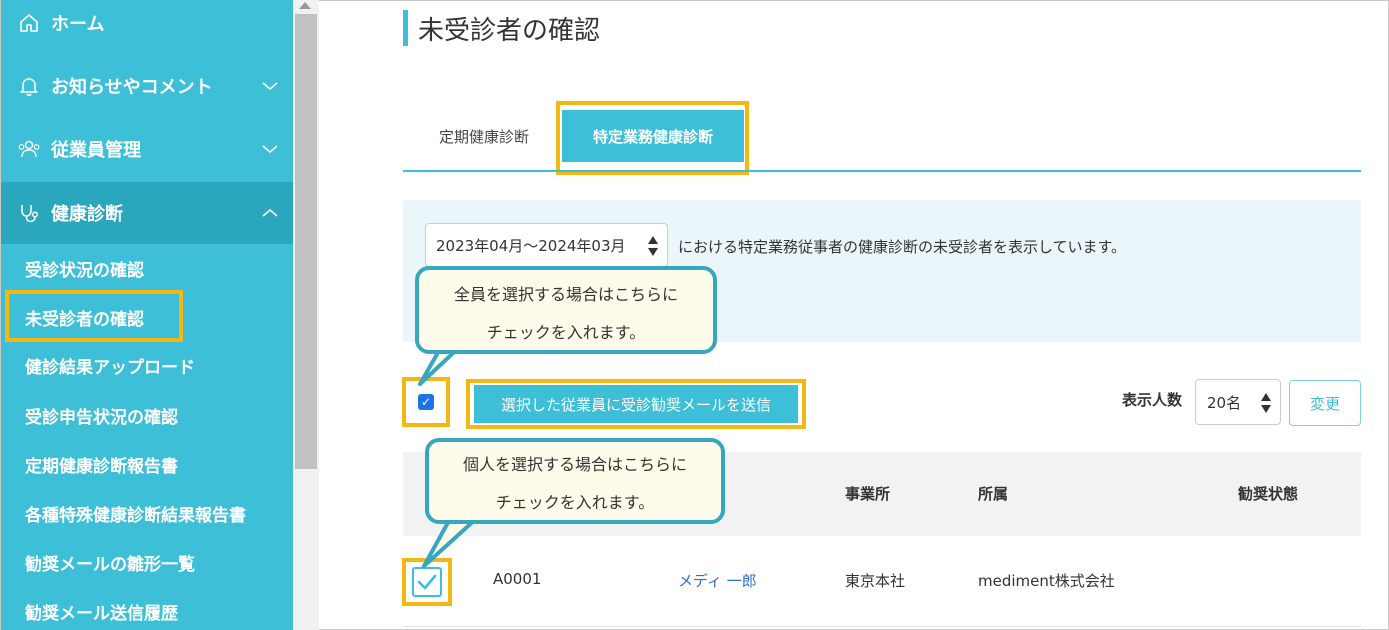  Describe the element at coordinates (29, 23) in the screenshot. I see `home-icon` at that location.